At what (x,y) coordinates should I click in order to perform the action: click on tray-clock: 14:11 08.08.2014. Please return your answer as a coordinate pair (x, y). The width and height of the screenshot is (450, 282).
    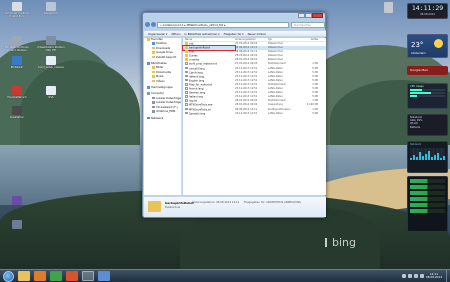
    Looking at the image, I should click on (433, 276).